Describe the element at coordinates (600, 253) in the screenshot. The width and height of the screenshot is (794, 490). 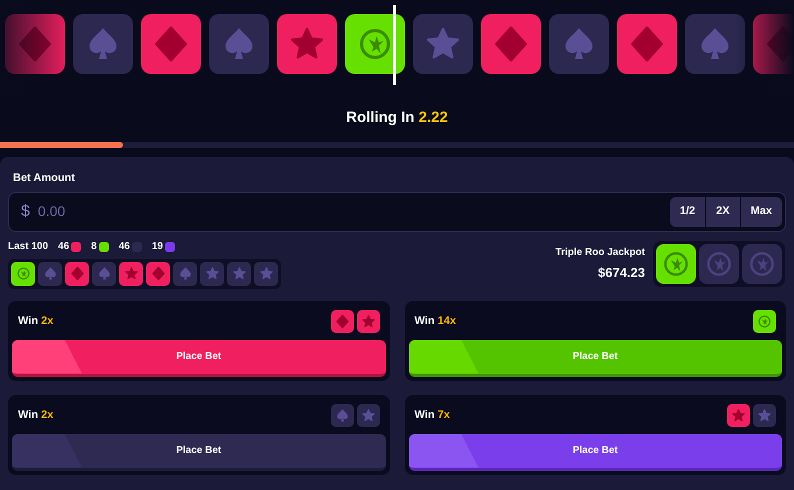
I see `jackpot-label: Triple Roo Jackpot` at that location.